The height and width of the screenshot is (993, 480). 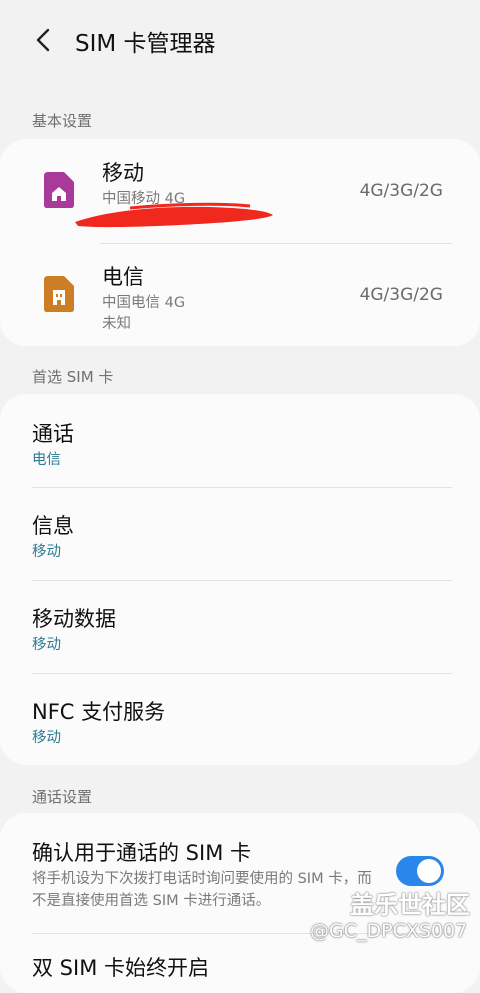 What do you see at coordinates (59, 294) in the screenshot?
I see `sim-card-icon` at bounding box center [59, 294].